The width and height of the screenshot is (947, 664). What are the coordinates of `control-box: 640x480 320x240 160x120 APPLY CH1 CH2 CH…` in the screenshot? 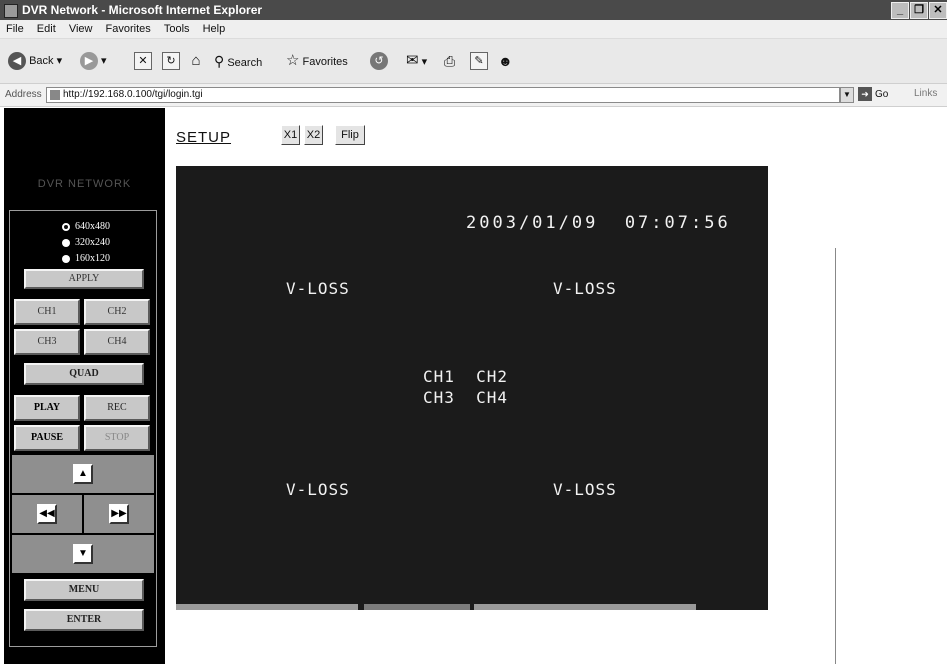 It's located at (83, 428).